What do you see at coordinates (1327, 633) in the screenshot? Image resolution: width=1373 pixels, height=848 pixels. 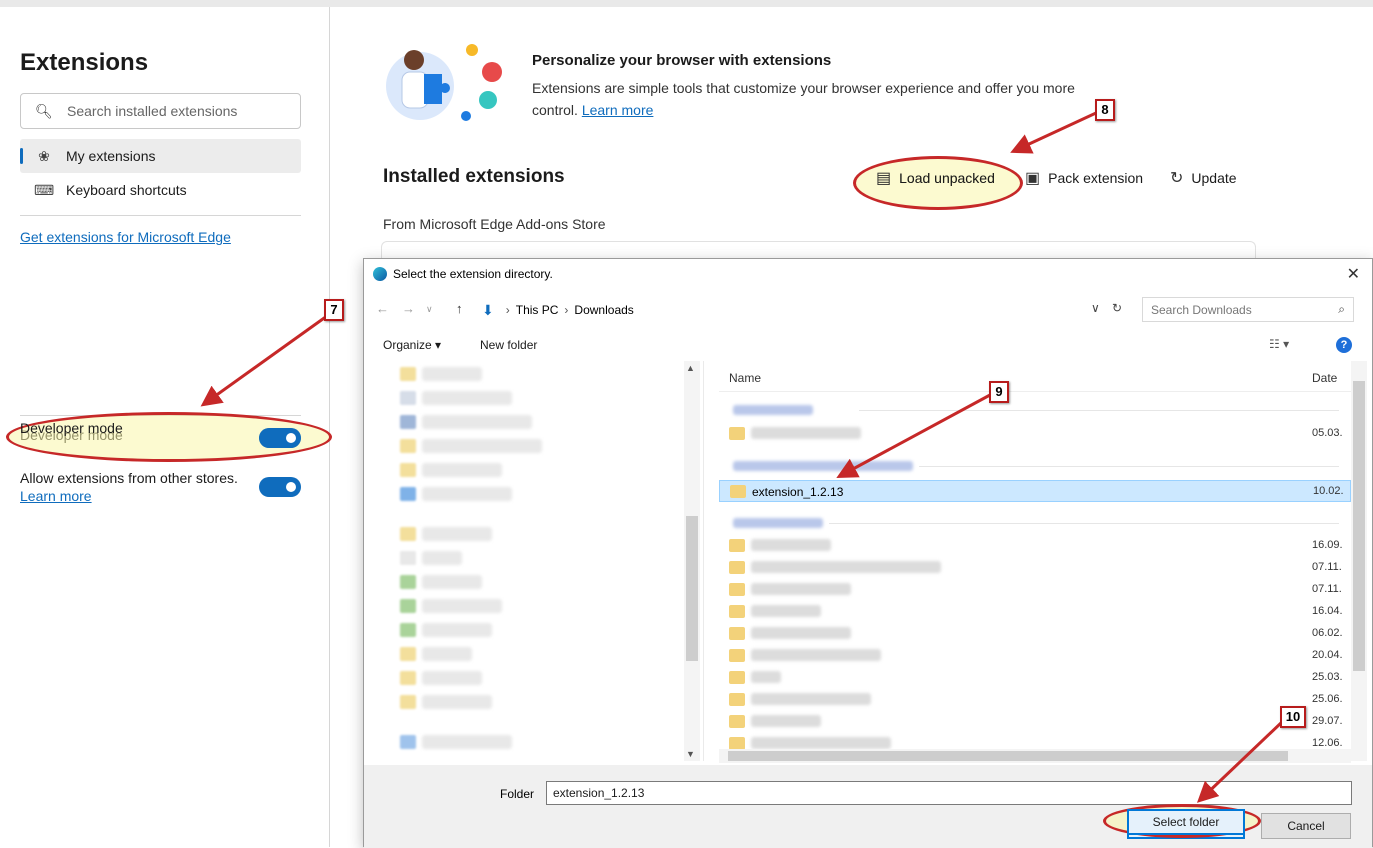 I see `file-date: 06.02.` at bounding box center [1327, 633].